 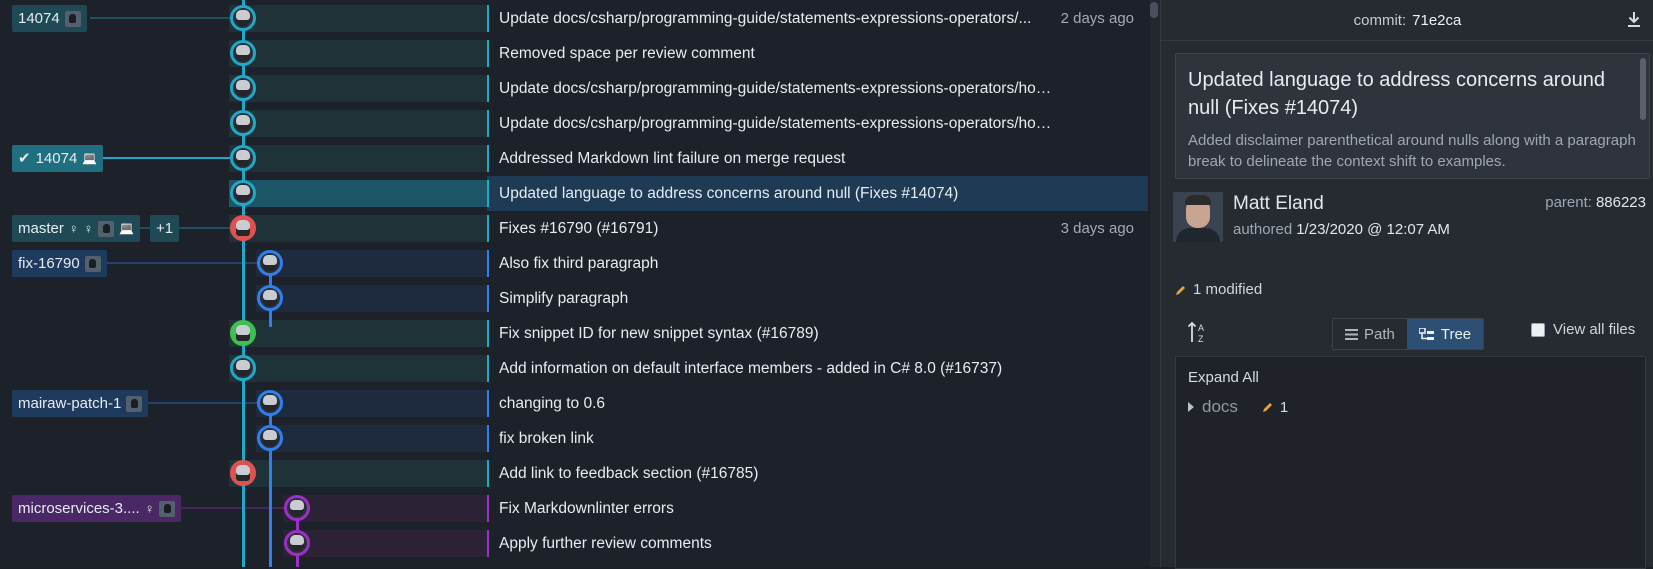 What do you see at coordinates (1436, 20) in the screenshot?
I see `commit-sha: 71e2ca` at bounding box center [1436, 20].